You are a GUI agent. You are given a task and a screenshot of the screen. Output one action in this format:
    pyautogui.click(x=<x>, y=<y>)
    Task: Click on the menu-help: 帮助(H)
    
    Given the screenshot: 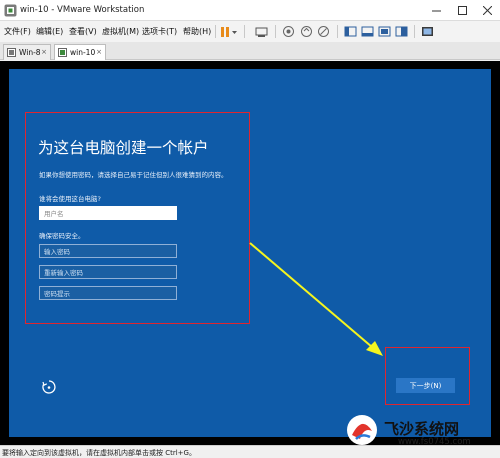 What is the action you would take?
    pyautogui.click(x=197, y=31)
    